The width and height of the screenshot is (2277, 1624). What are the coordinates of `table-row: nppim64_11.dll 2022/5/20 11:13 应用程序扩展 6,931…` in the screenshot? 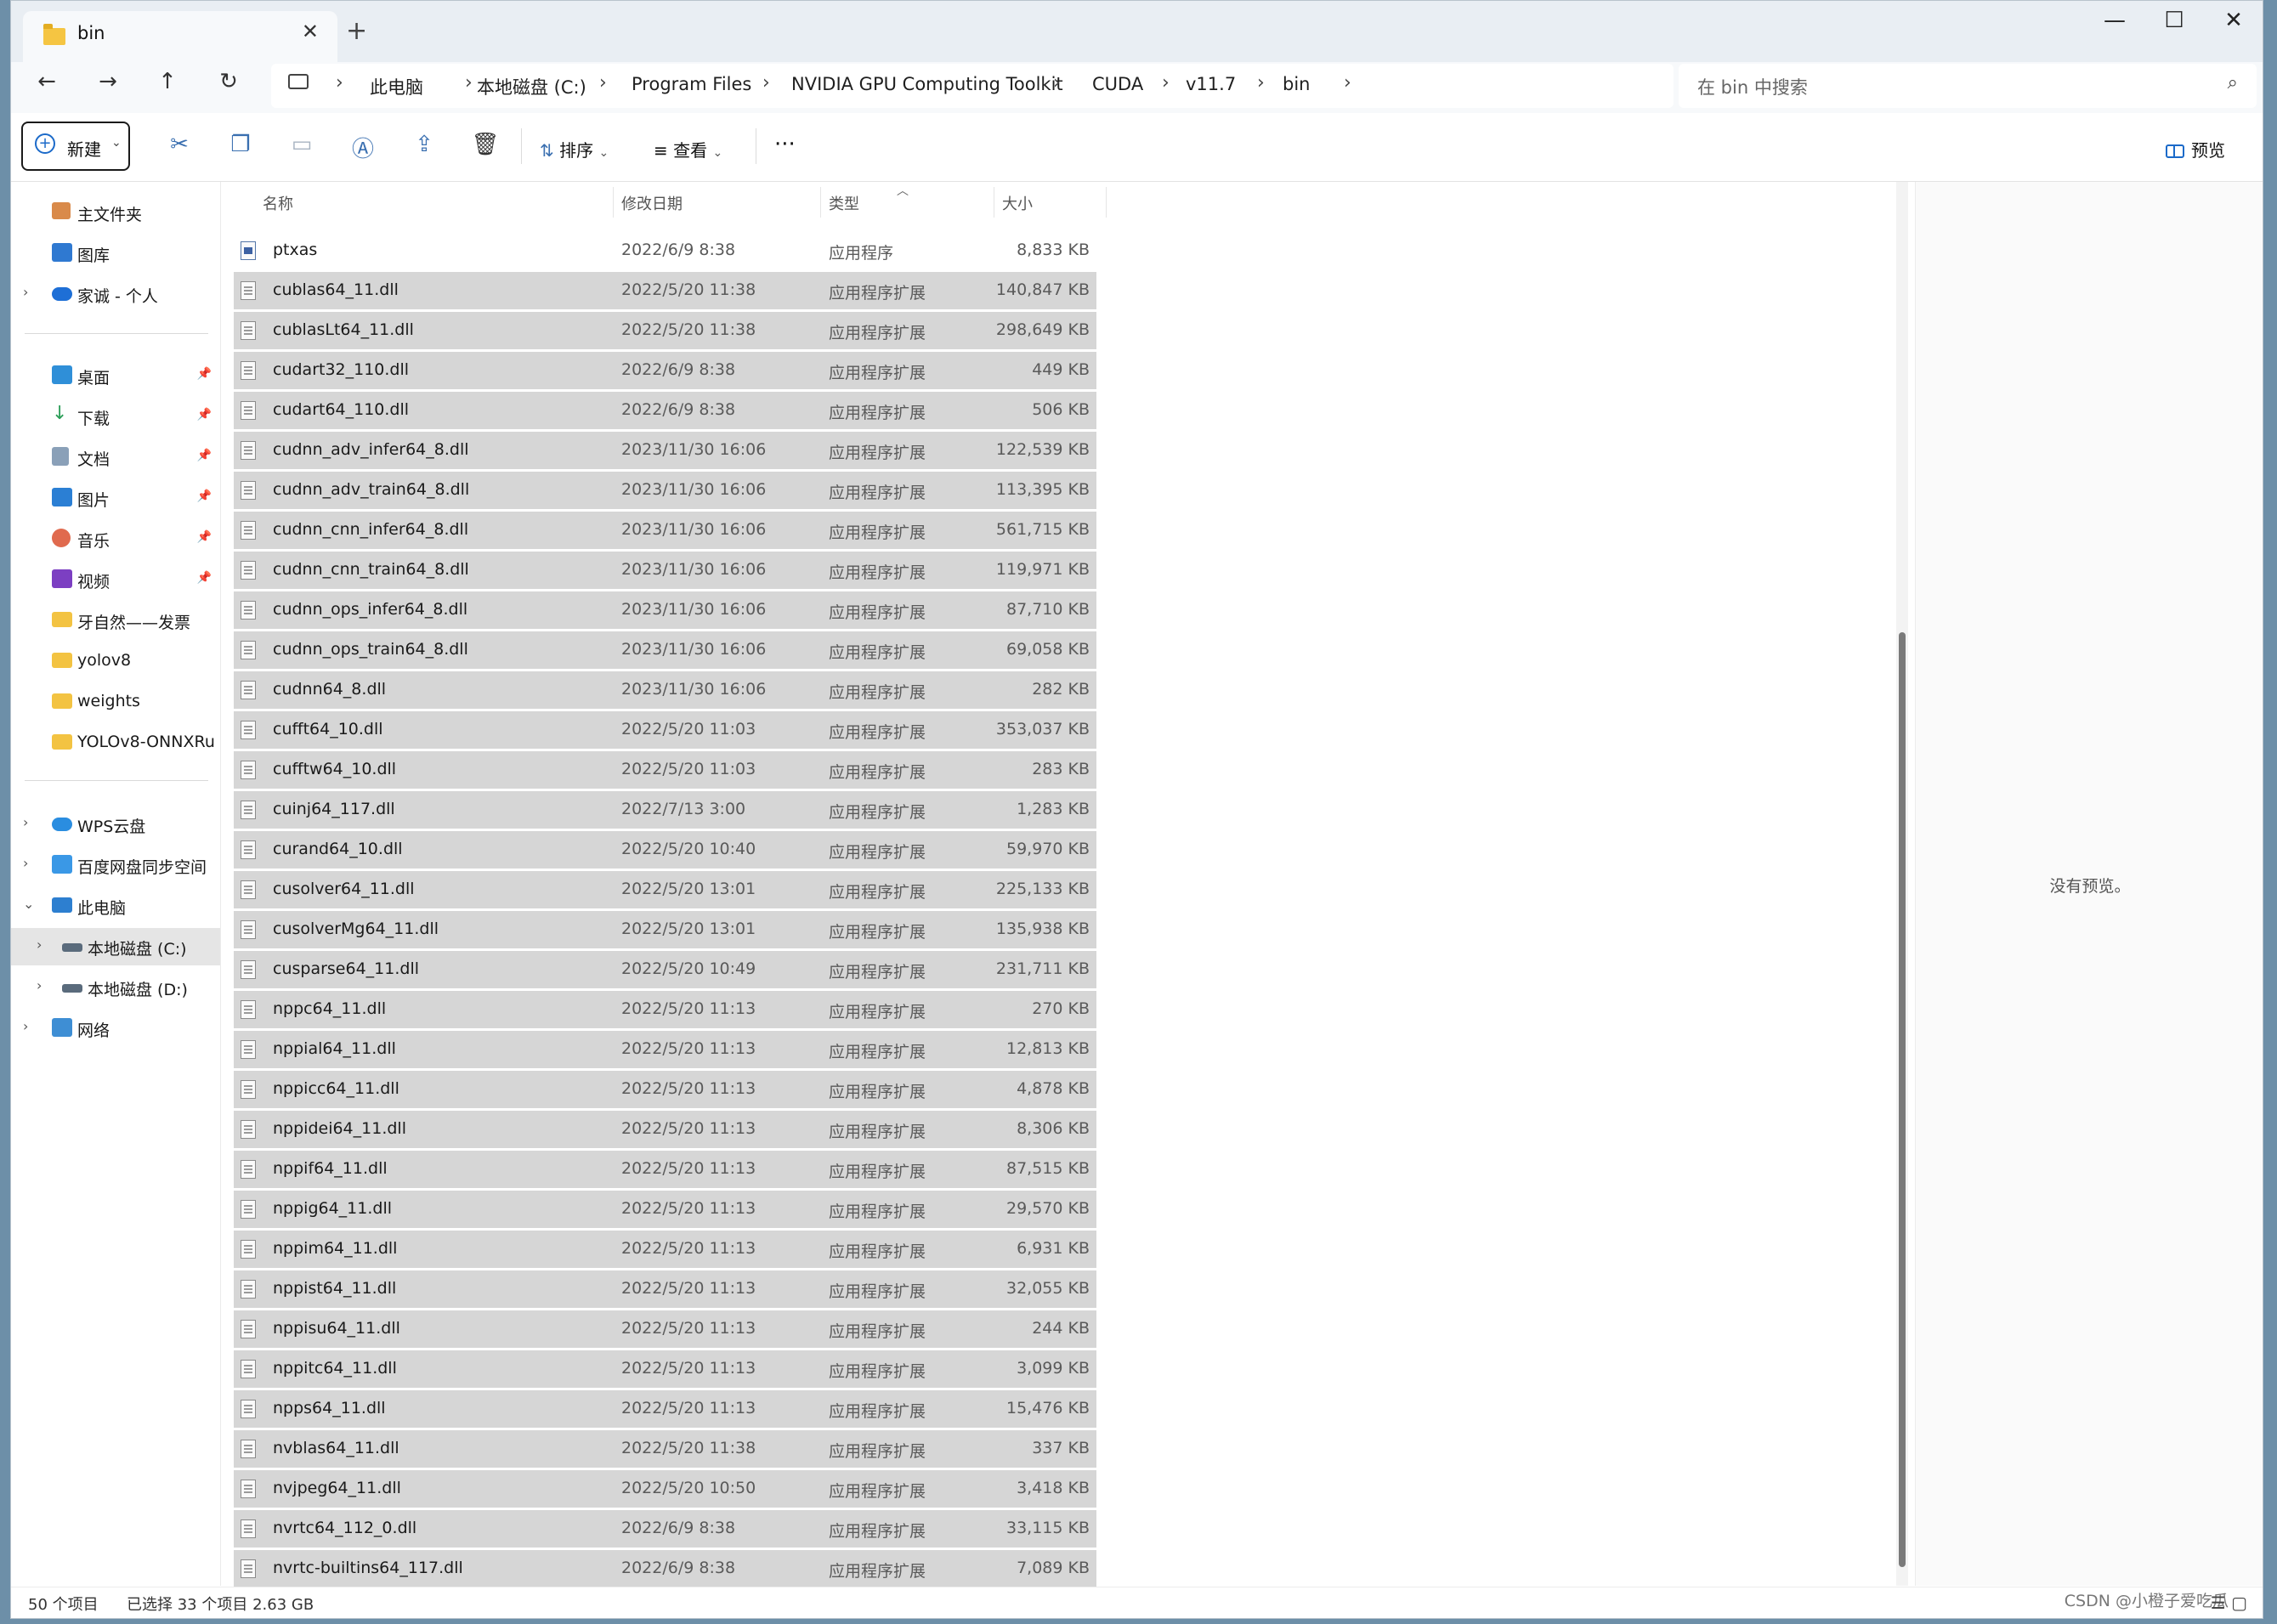 It's located at (665, 1249).